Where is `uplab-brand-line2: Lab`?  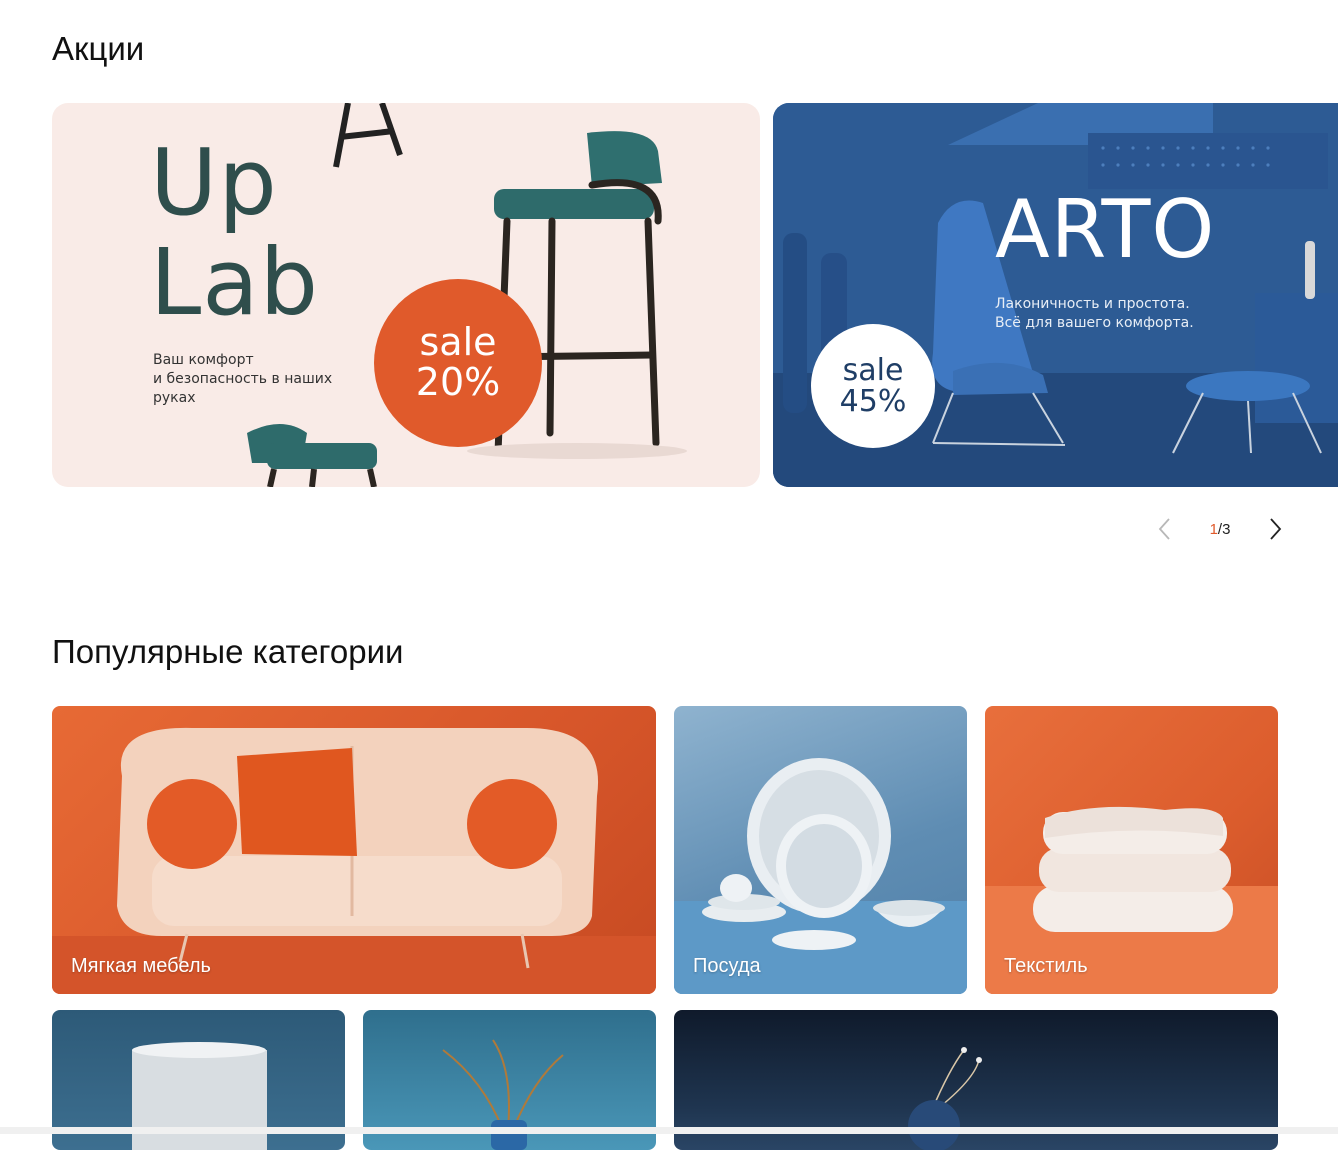 uplab-brand-line2: Lab is located at coordinates (235, 282).